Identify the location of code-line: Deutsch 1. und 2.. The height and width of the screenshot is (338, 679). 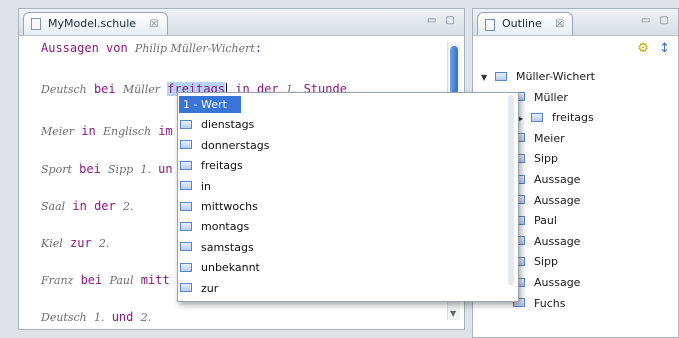
(96, 317).